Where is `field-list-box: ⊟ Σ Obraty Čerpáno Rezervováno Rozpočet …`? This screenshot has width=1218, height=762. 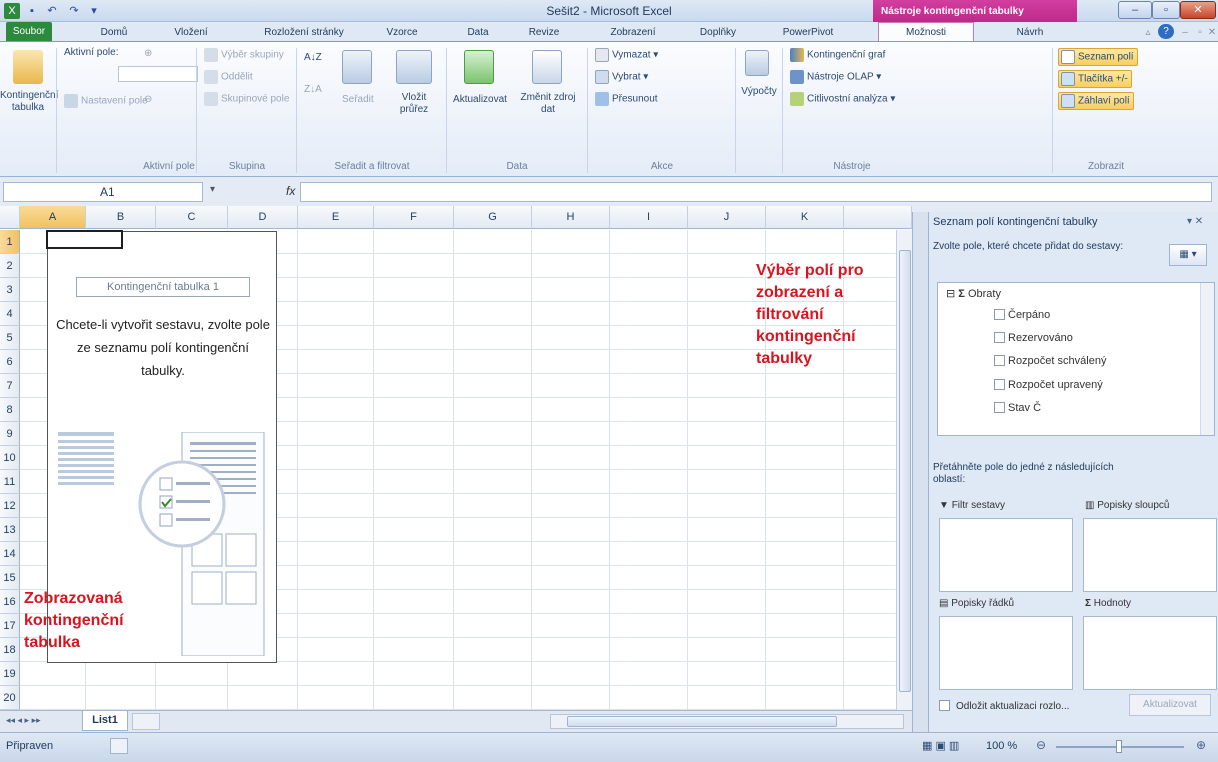
field-list-box: ⊟ Σ Obraty Čerpáno Rezervováno Rozpočet … is located at coordinates (1076, 359).